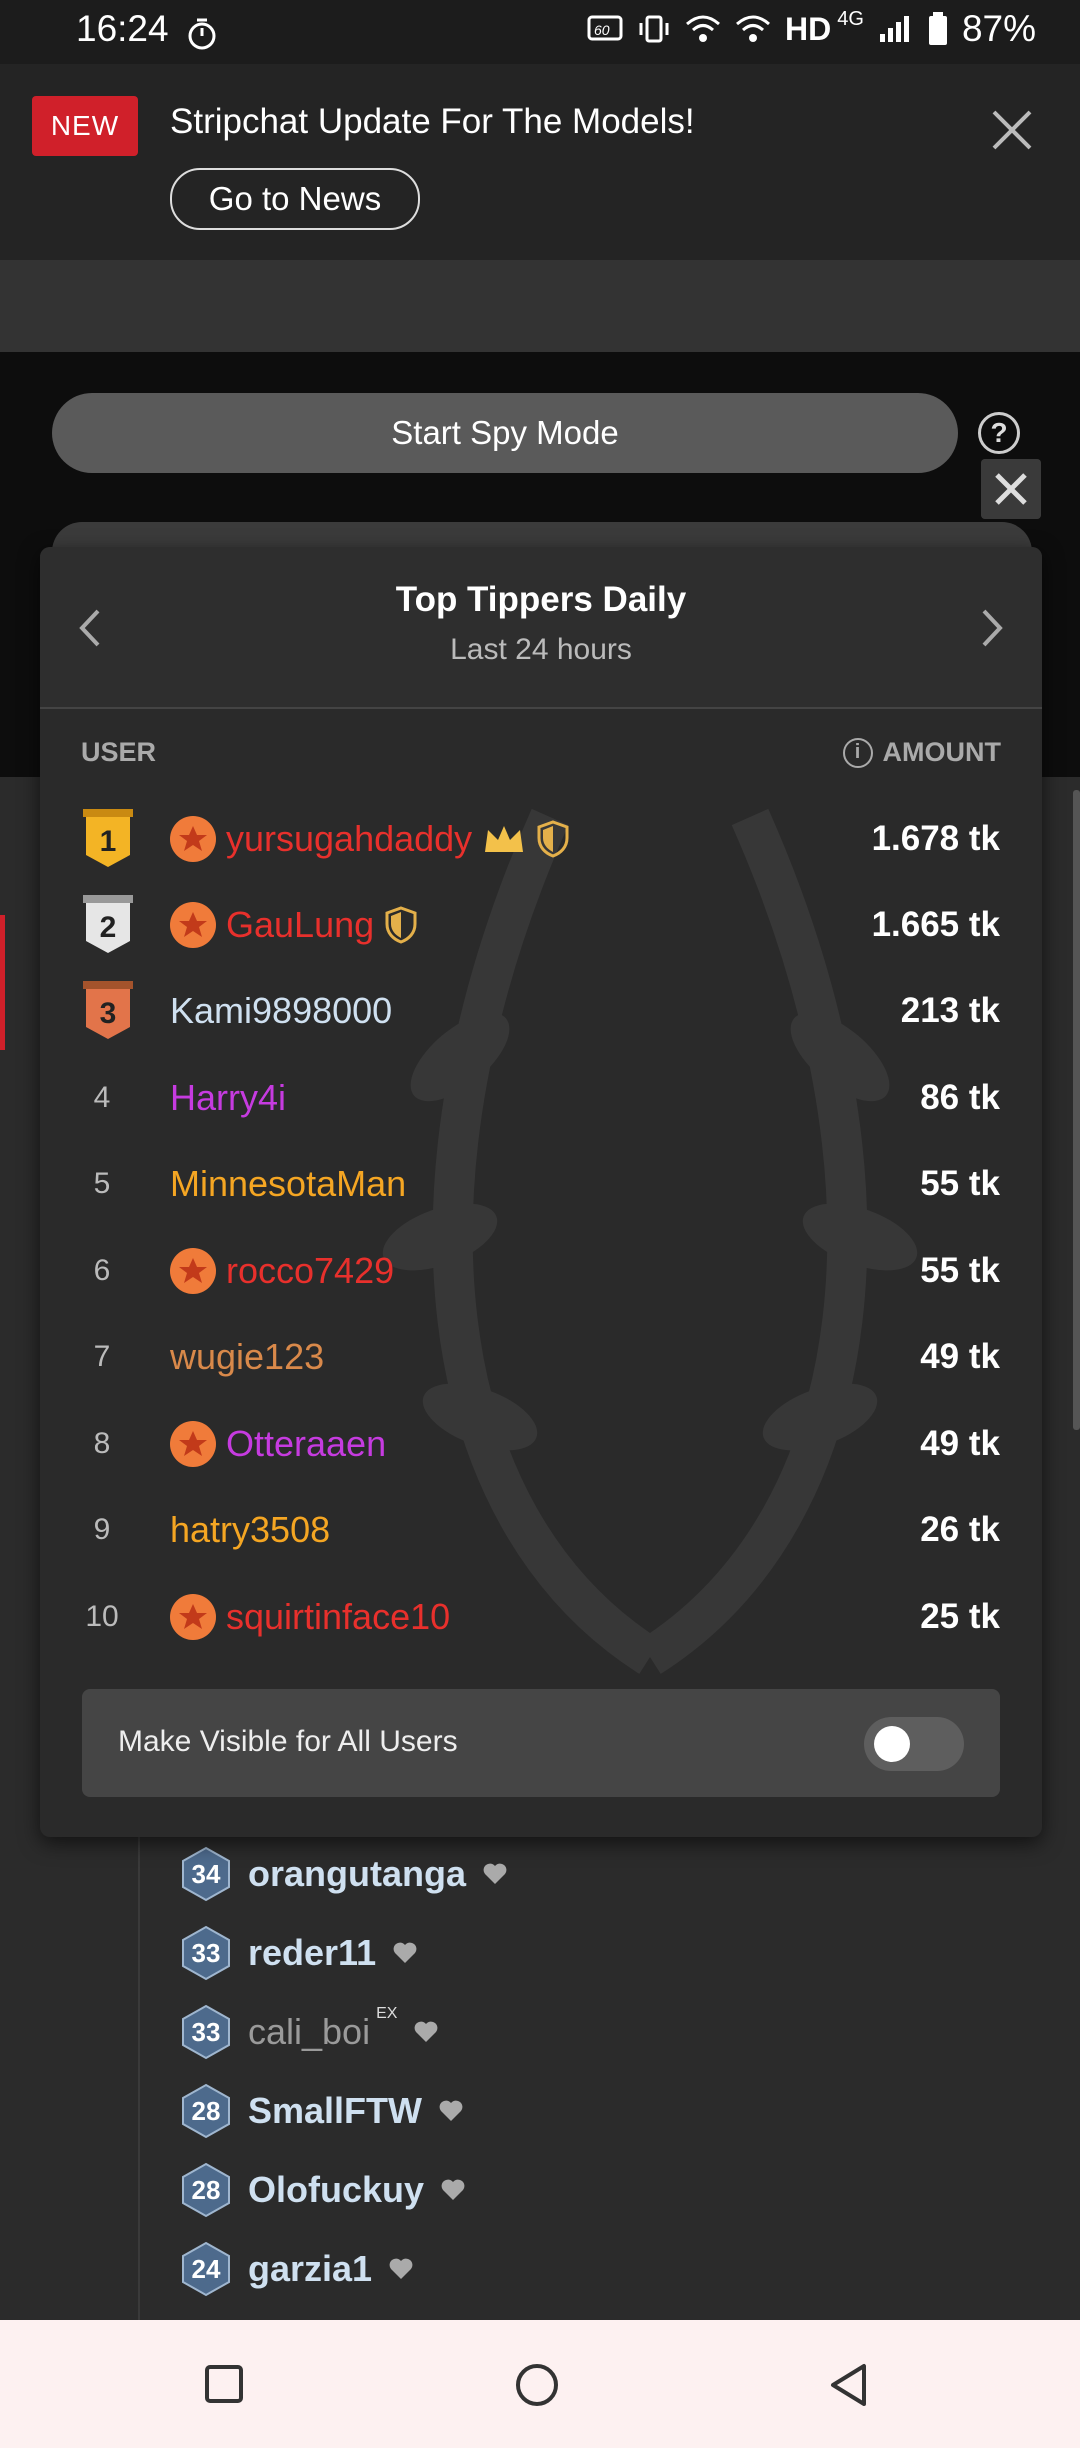  Describe the element at coordinates (703, 28) in the screenshot. I see `wifi-icon` at that location.